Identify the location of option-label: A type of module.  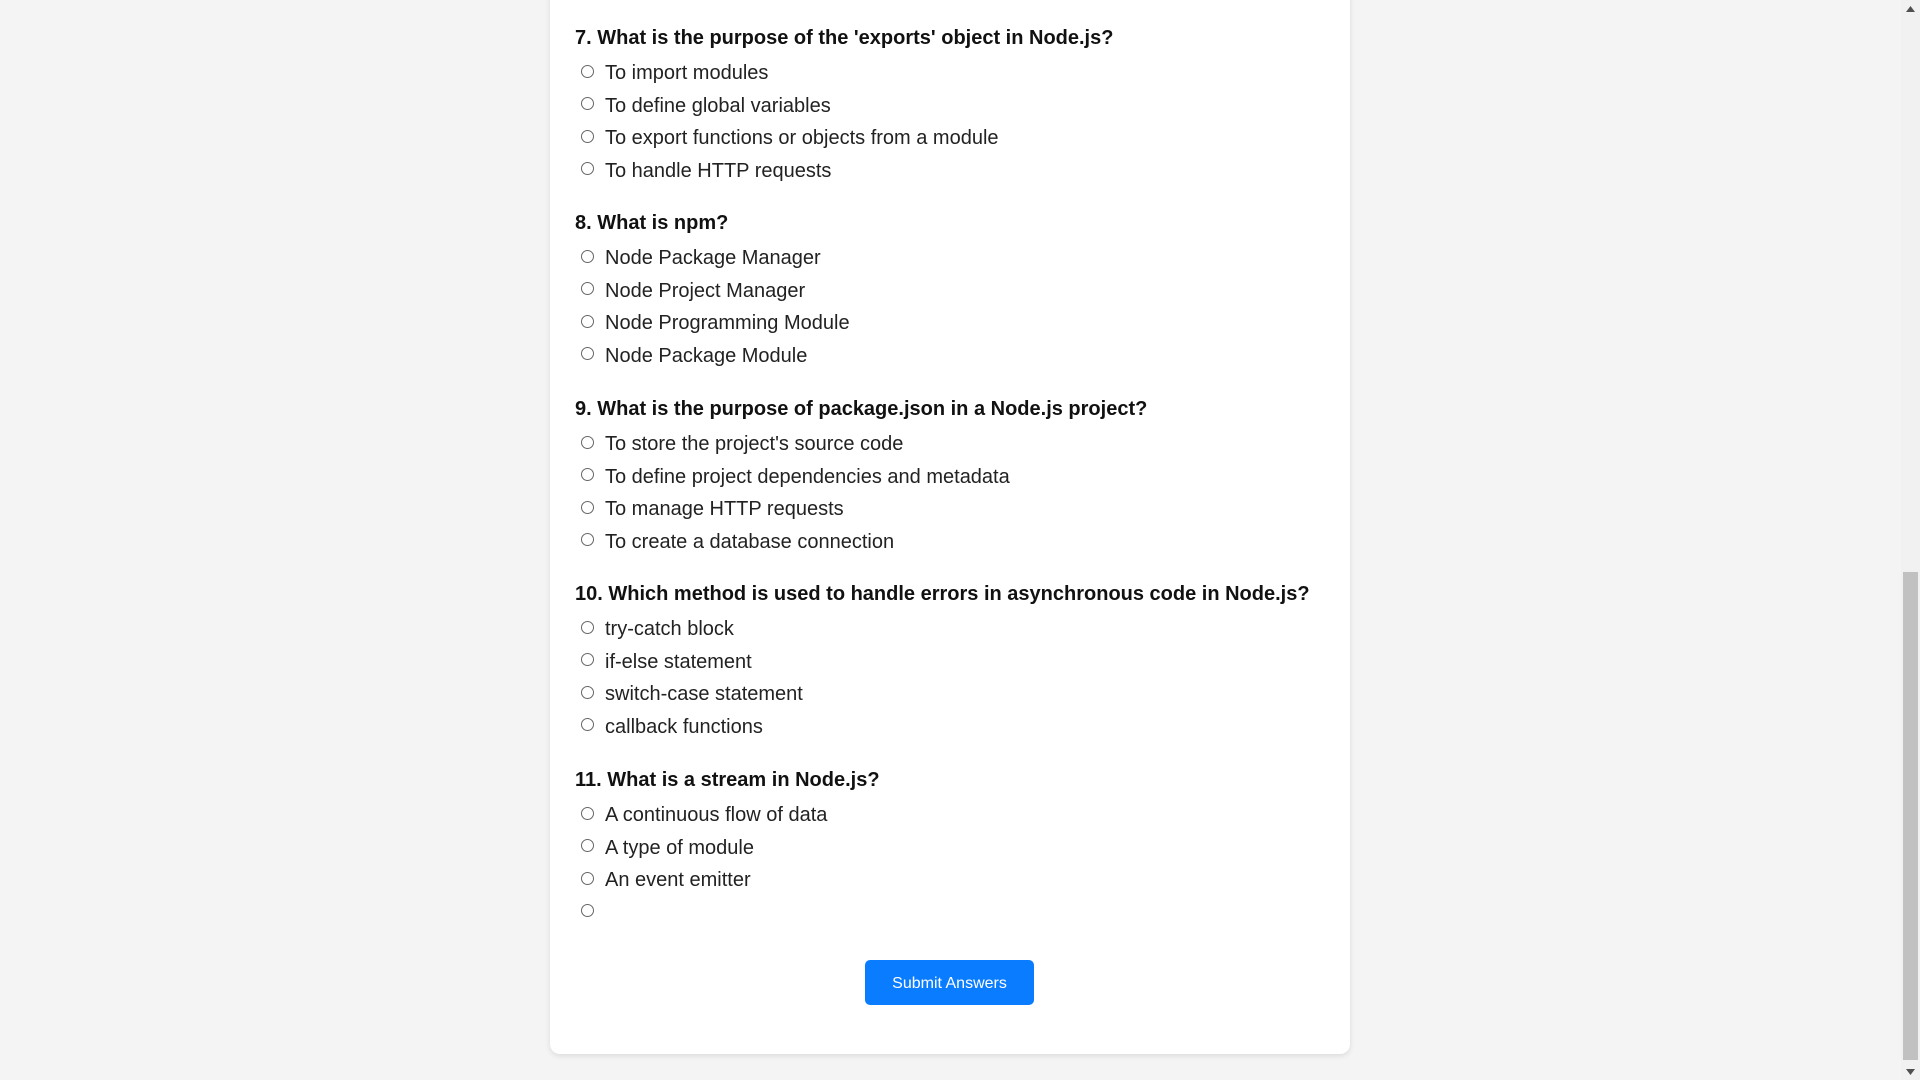
(679, 847).